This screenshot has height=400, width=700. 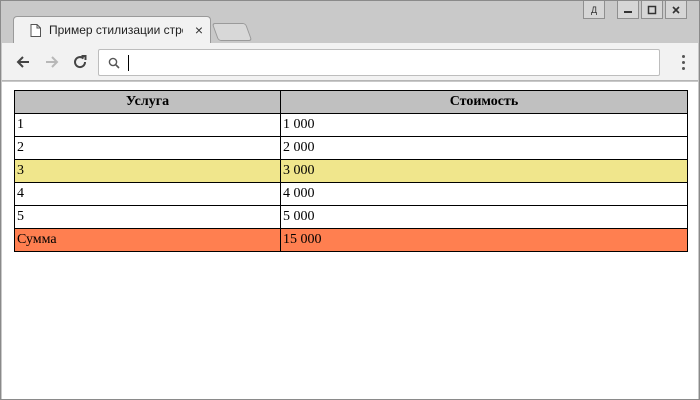 What do you see at coordinates (35, 30) in the screenshot?
I see `document-icon` at bounding box center [35, 30].